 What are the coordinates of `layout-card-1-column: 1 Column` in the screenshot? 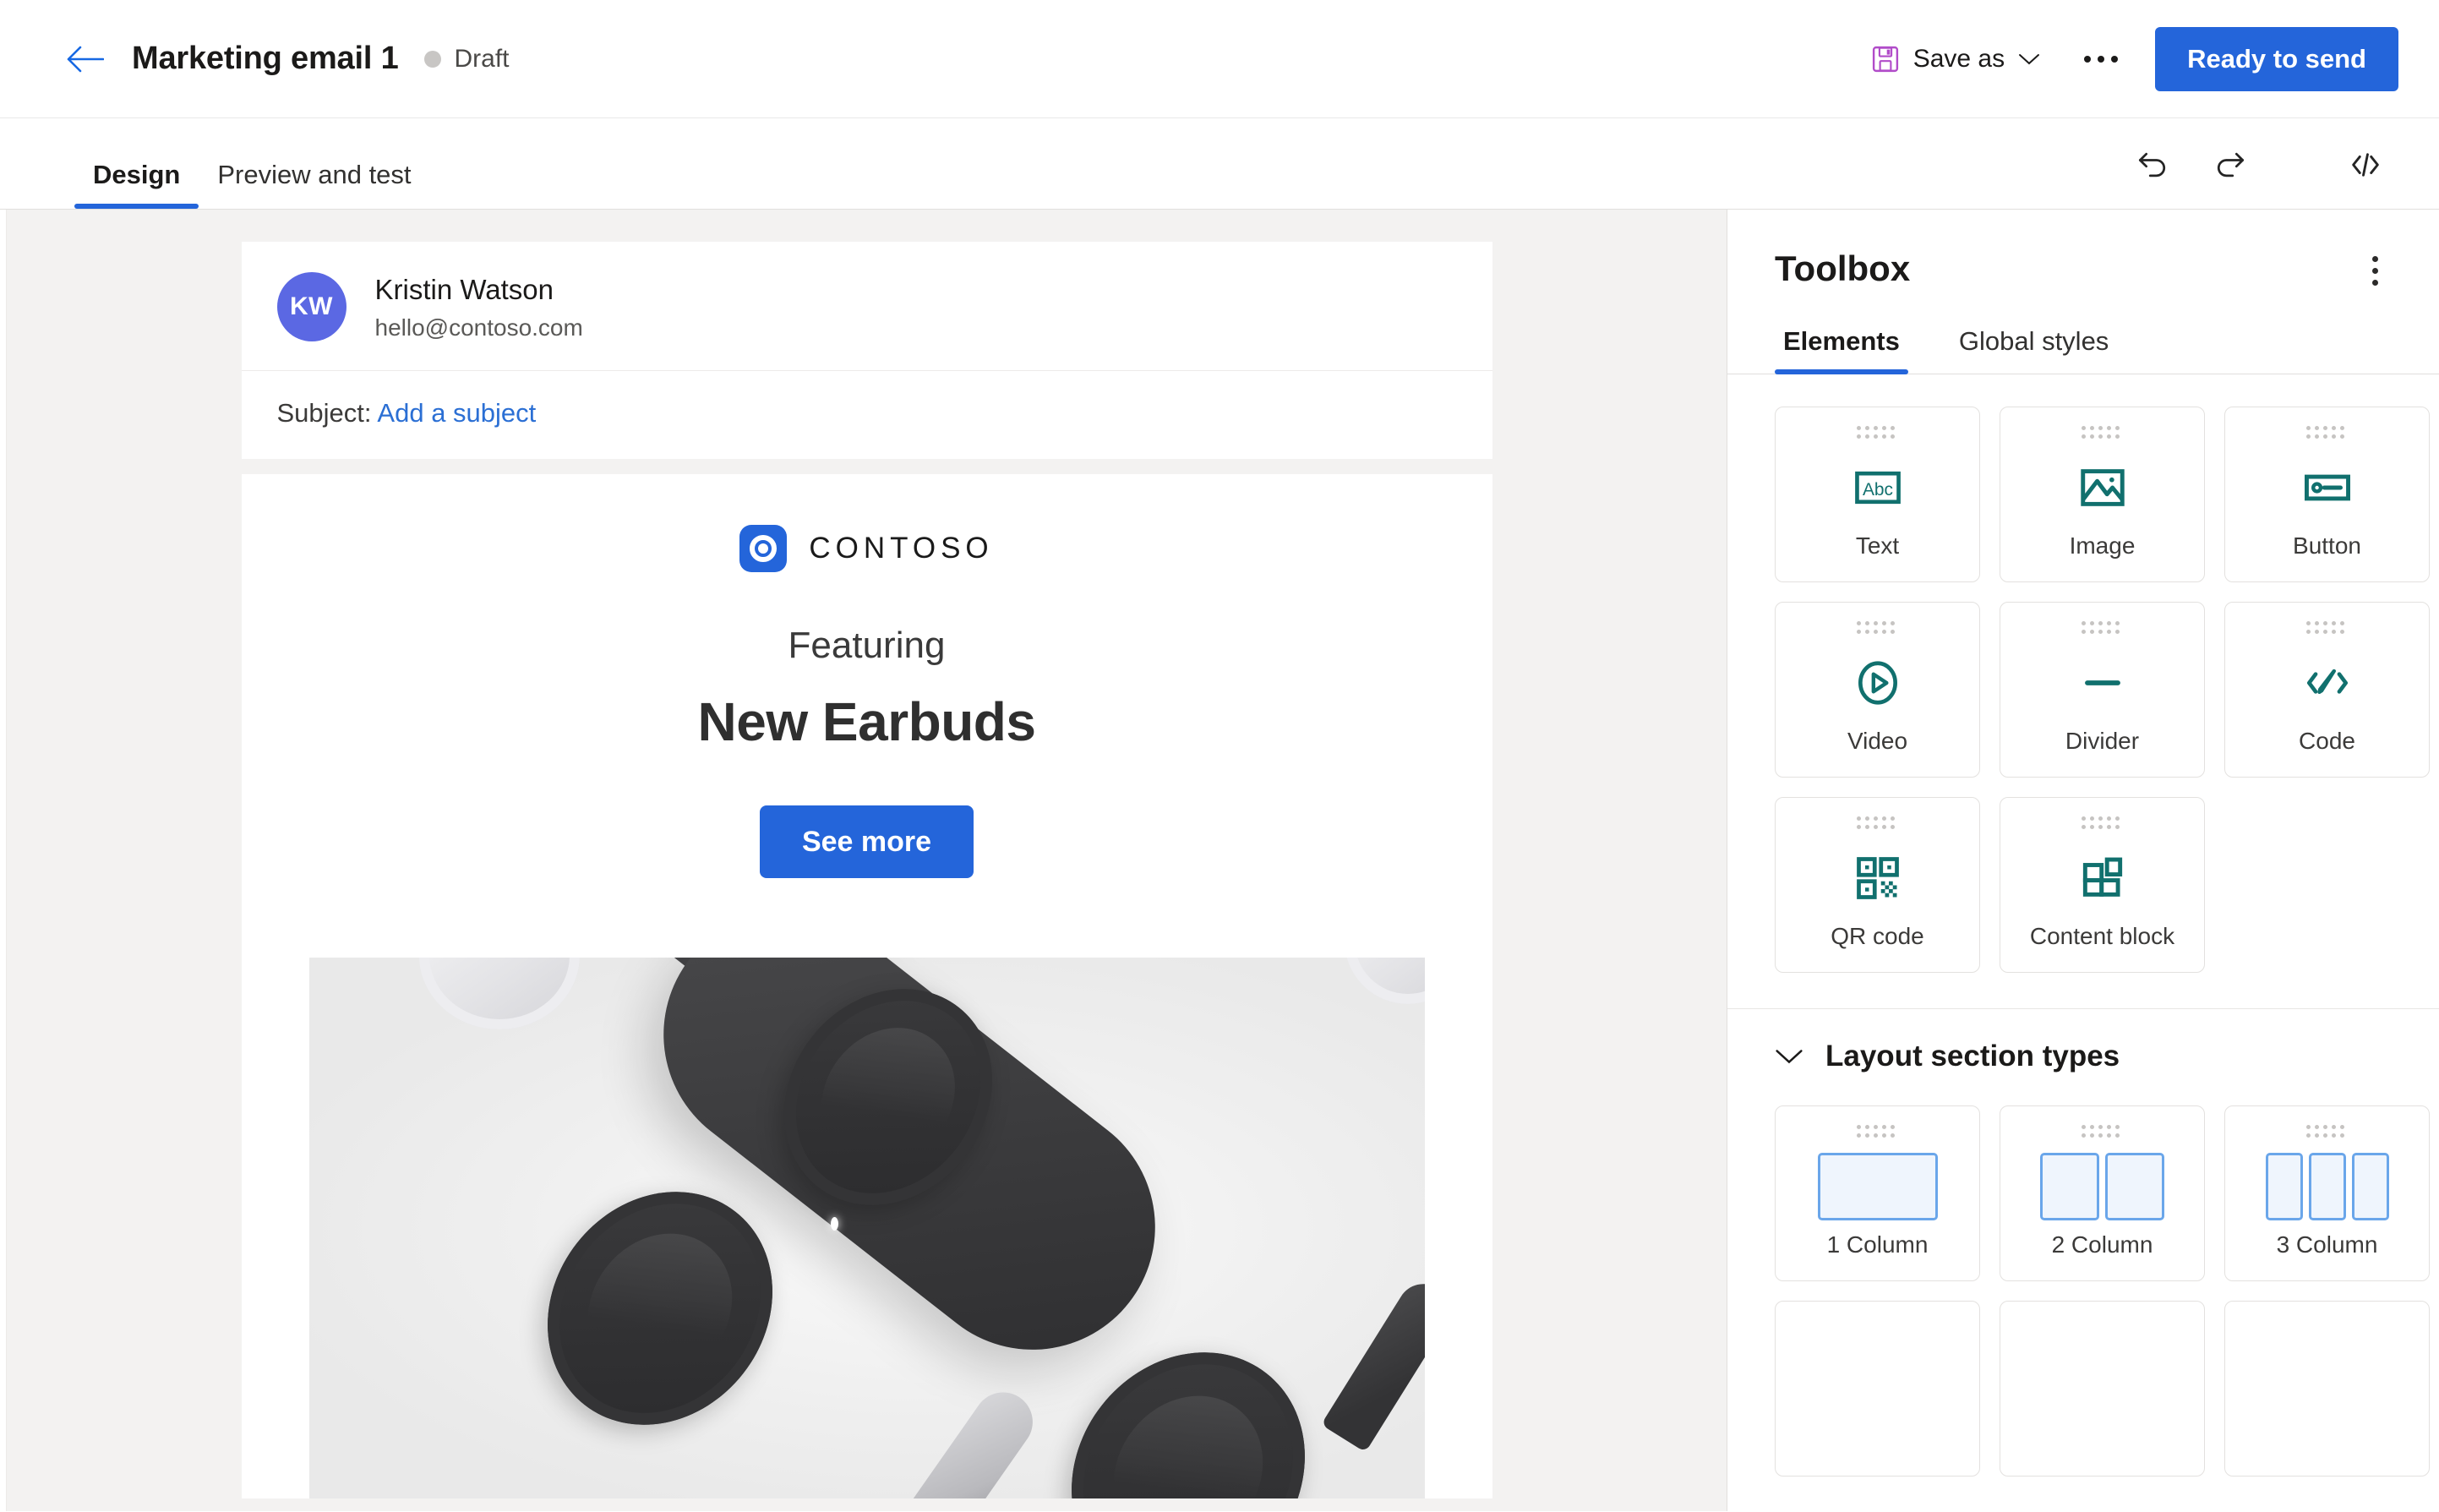 It's located at (1877, 1193).